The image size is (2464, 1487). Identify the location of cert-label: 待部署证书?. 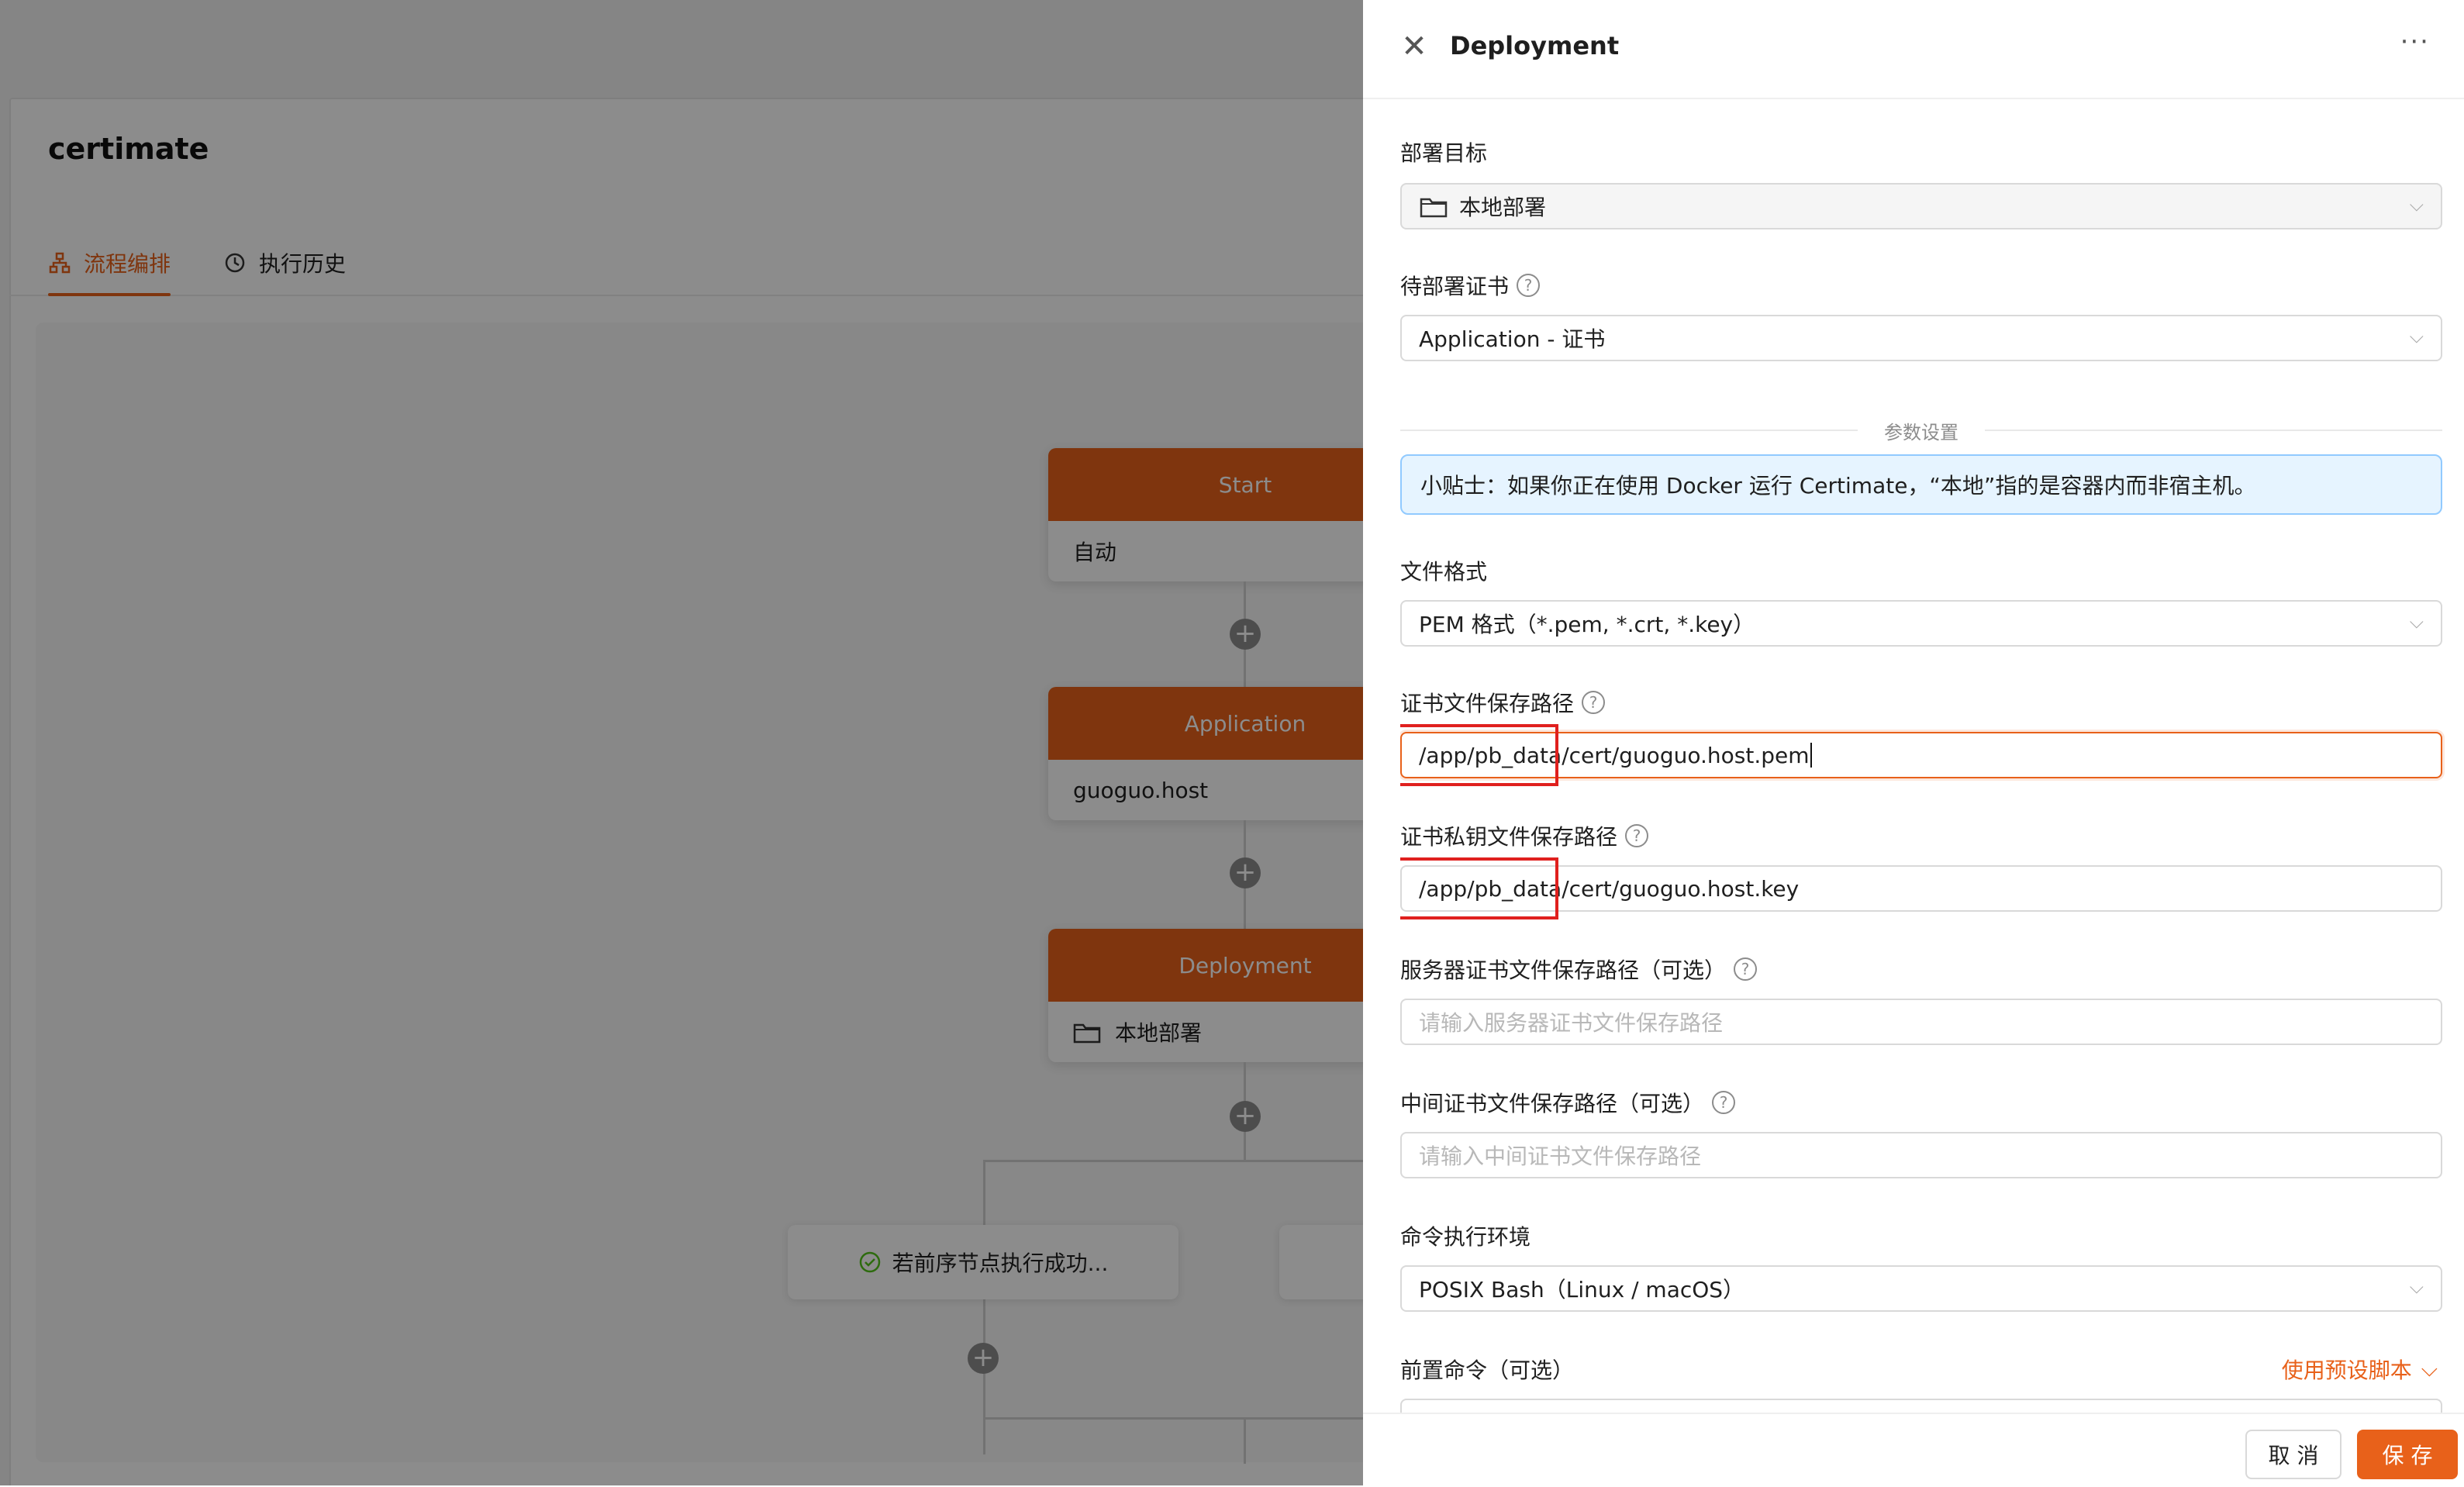
(1470, 285).